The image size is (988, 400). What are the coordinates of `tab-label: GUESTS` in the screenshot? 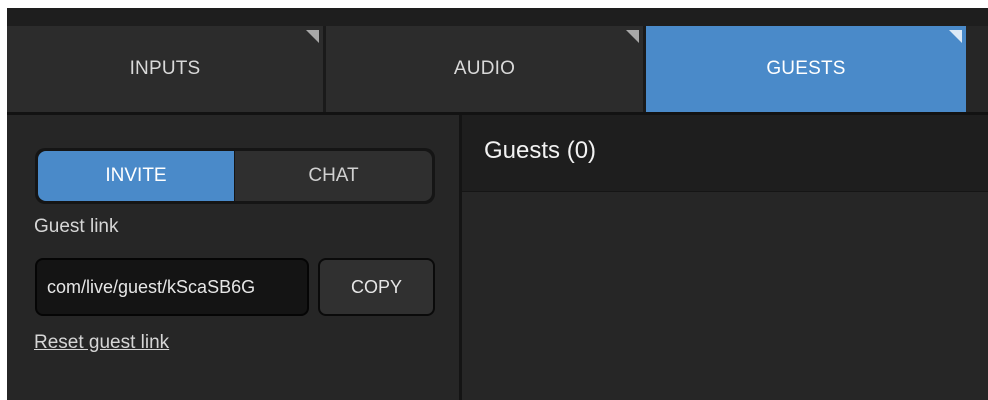 It's located at (806, 68).